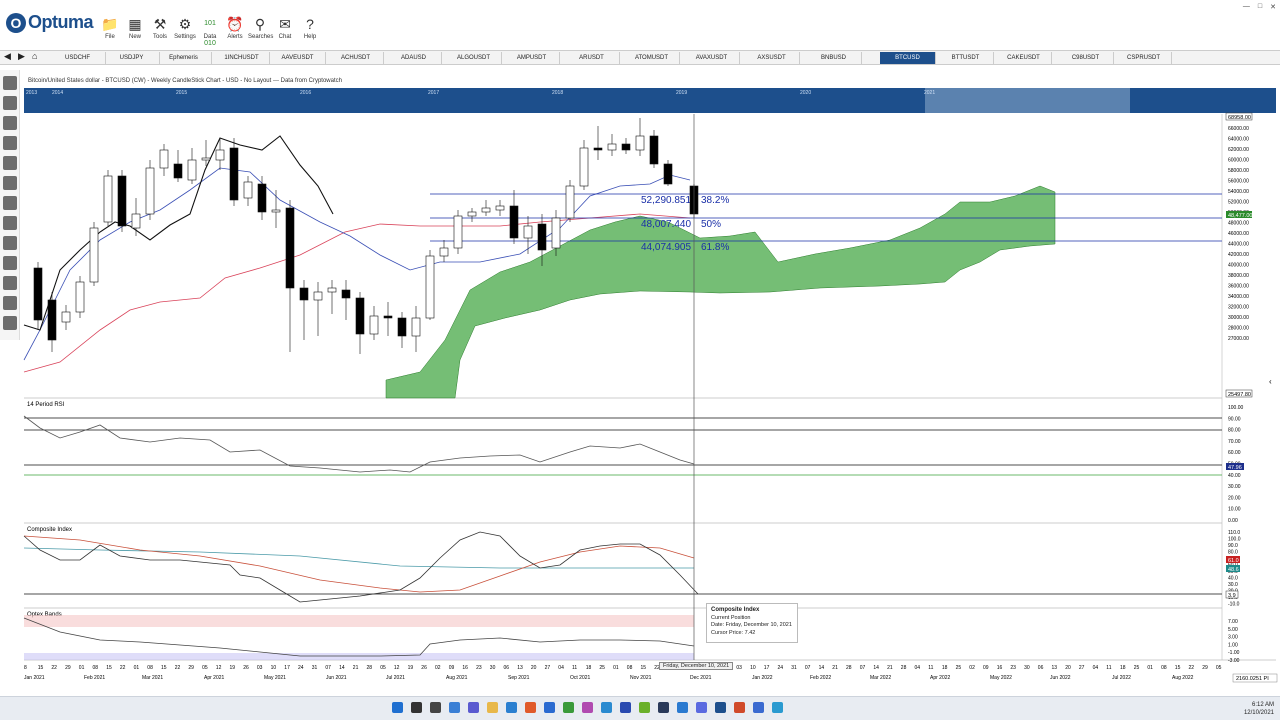  What do you see at coordinates (735, 610) in the screenshot?
I see `tooltip-title: Composite Index` at bounding box center [735, 610].